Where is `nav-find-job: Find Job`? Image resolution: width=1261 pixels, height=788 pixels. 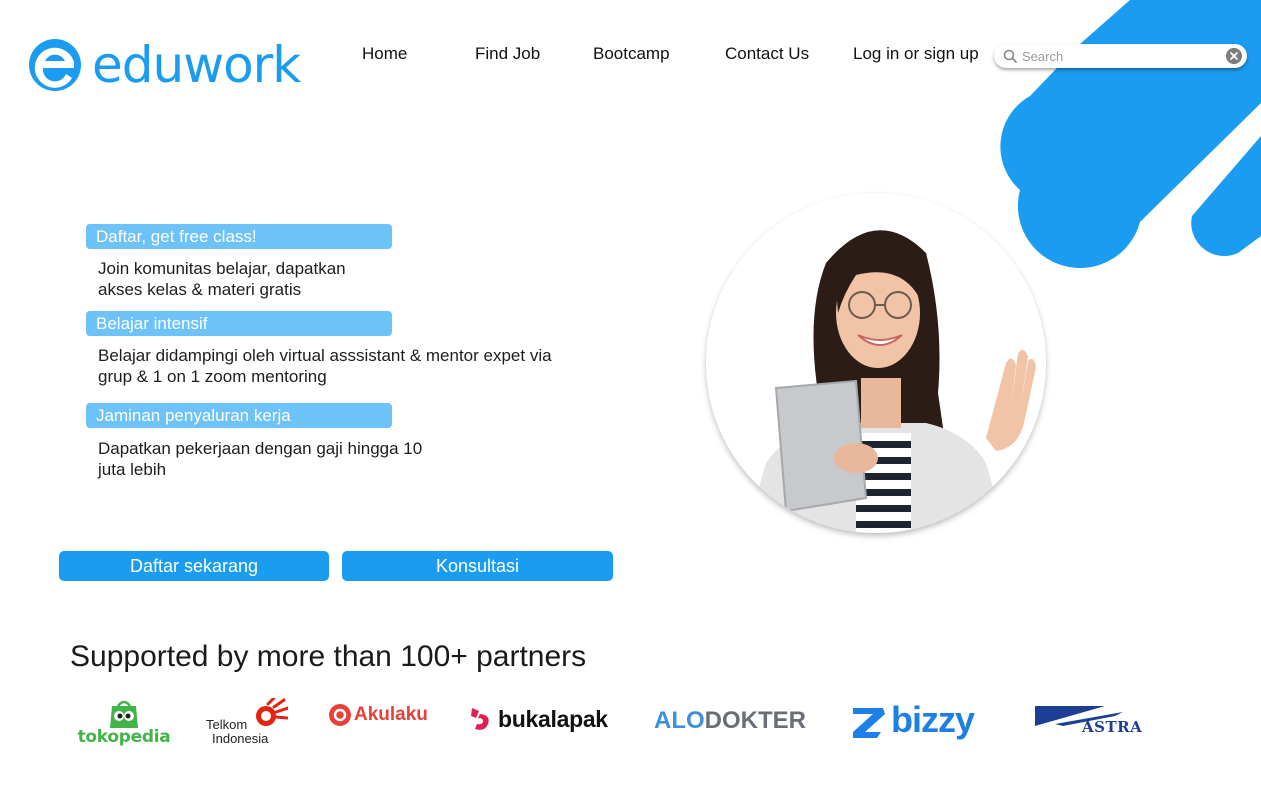 nav-find-job: Find Job is located at coordinates (507, 54).